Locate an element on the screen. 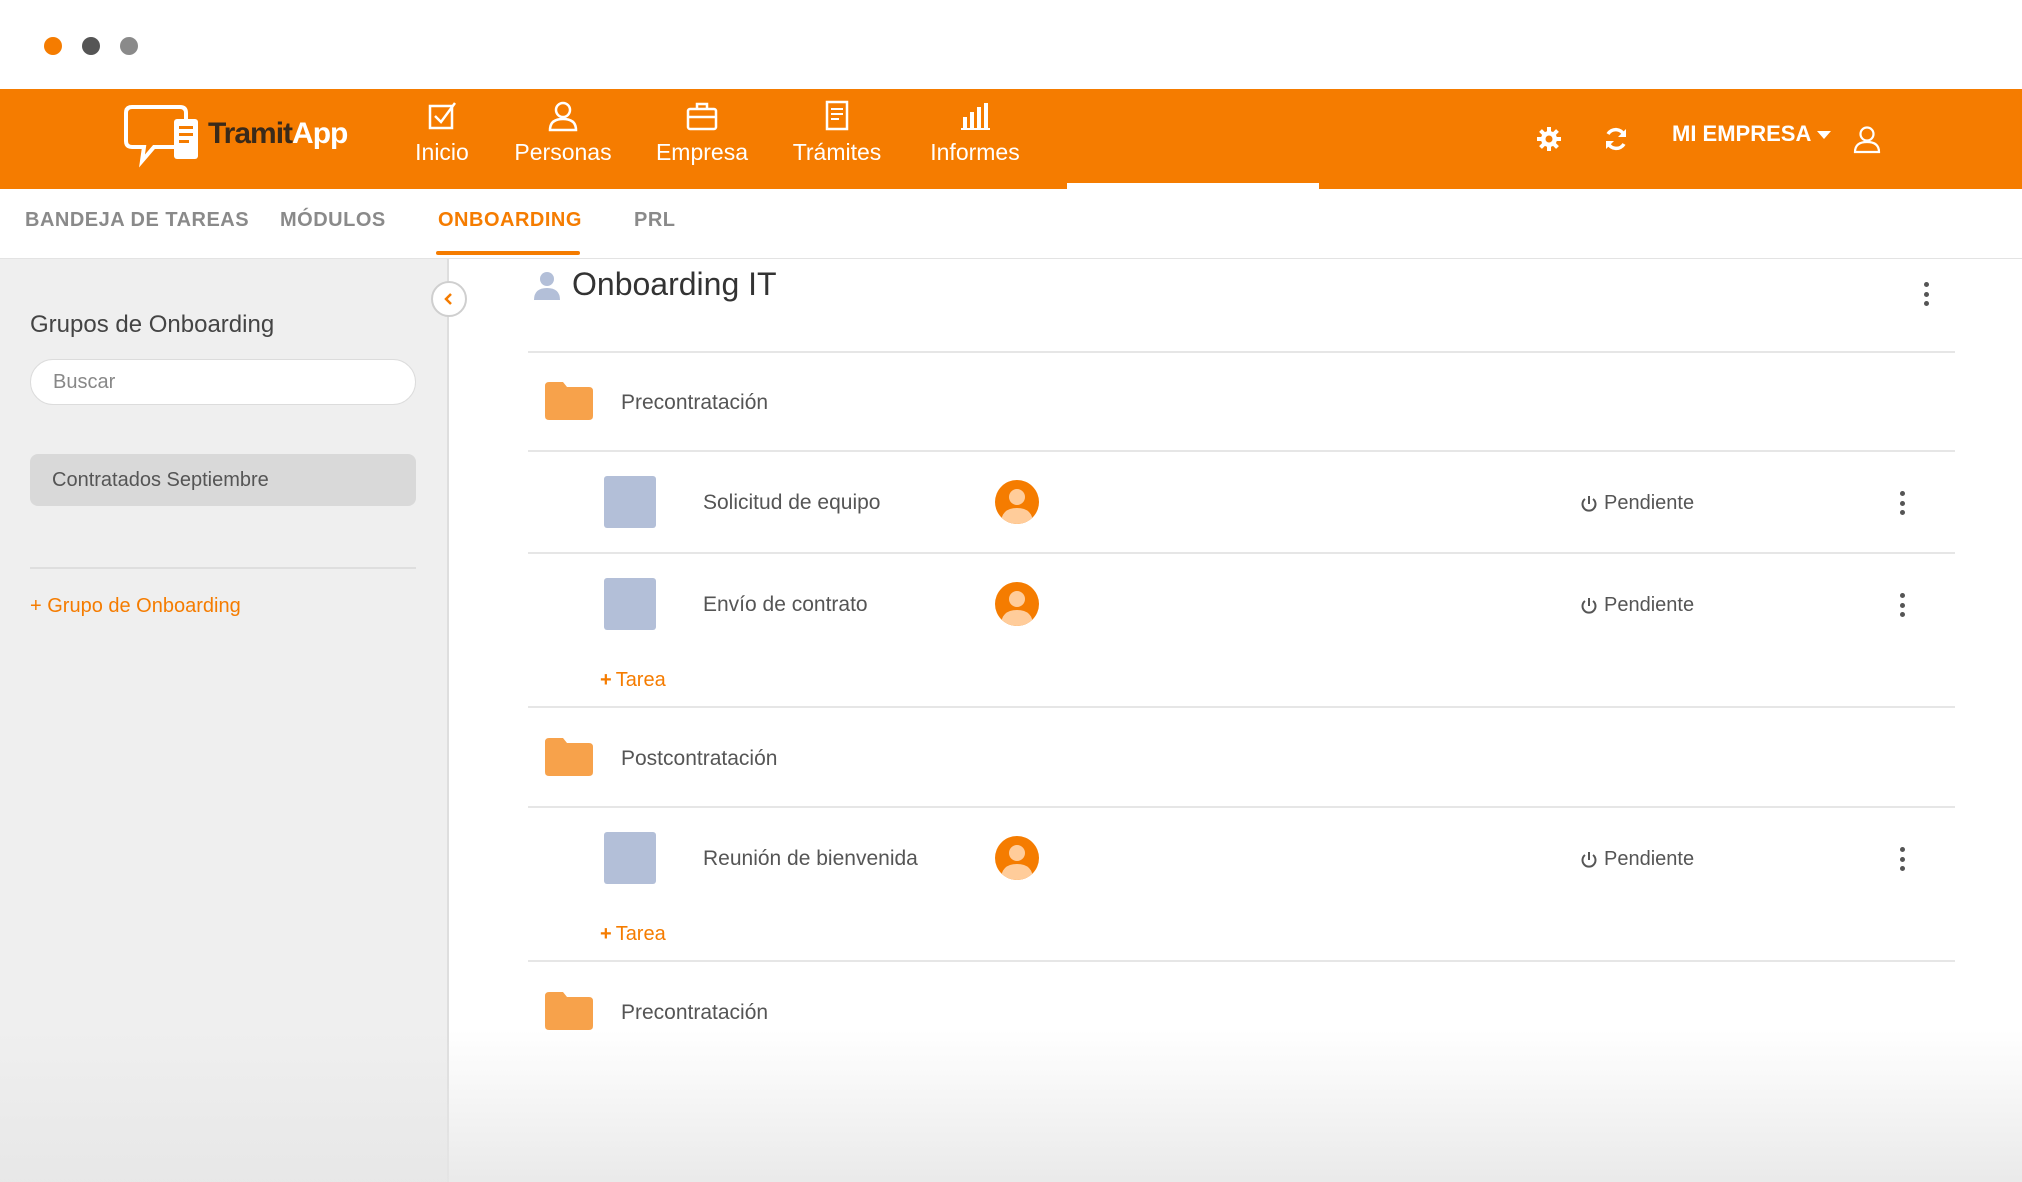  sidebar-item-contratados-septiembre: Contratados Septiembre is located at coordinates (223, 480).